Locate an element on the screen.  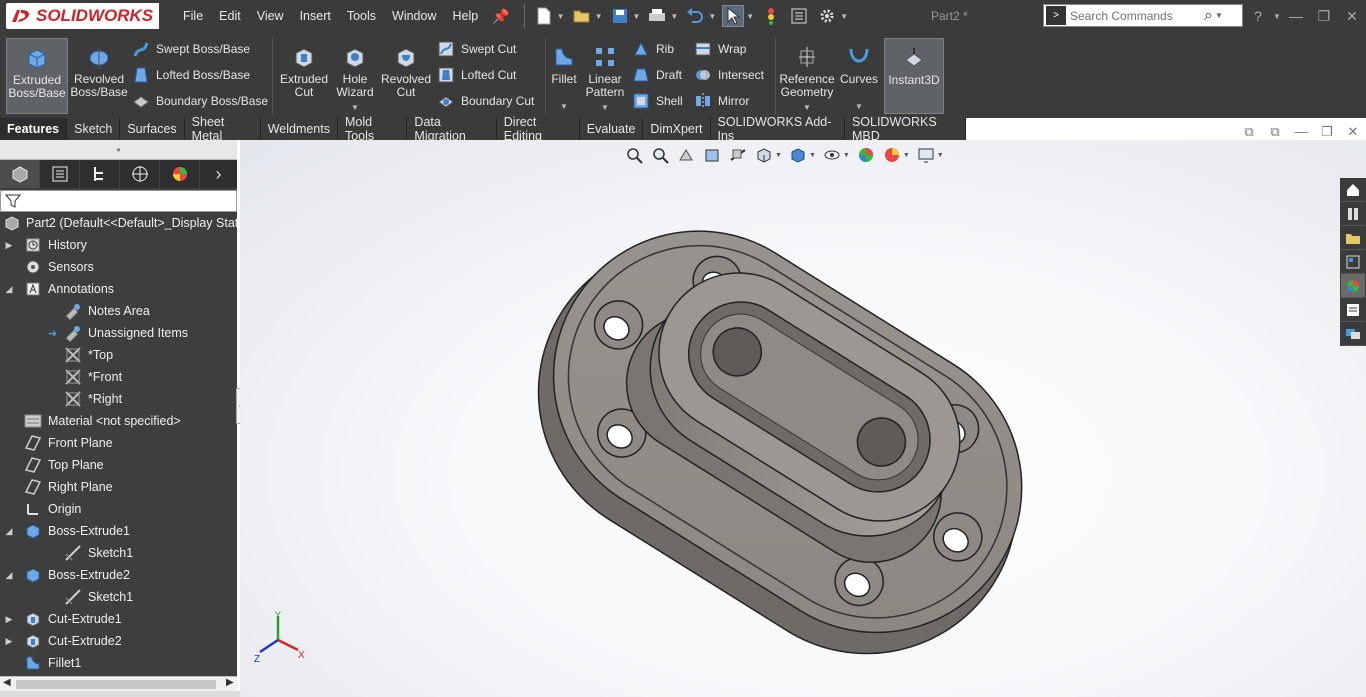
menu-view: View is located at coordinates (270, 16).